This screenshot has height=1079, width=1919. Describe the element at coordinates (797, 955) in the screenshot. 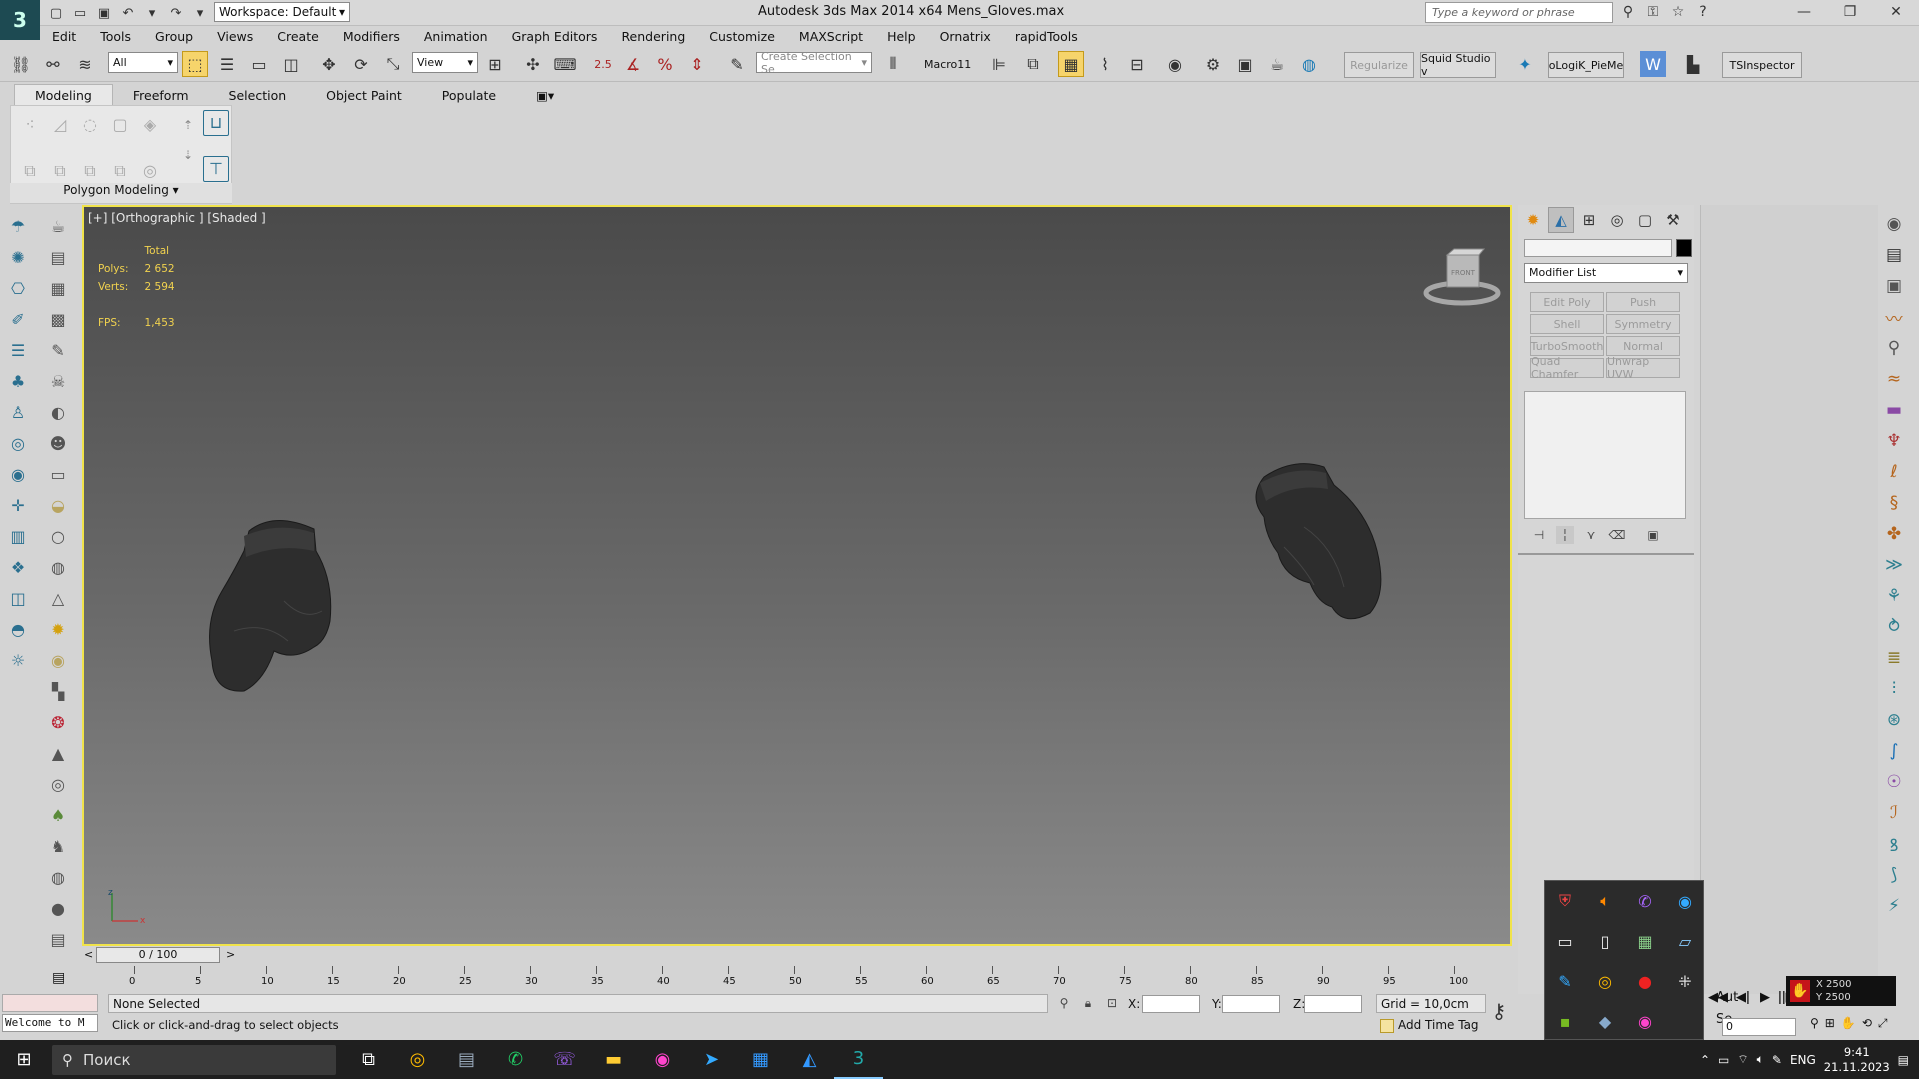

I see `time-slider-track: < 0 / 100 >` at that location.